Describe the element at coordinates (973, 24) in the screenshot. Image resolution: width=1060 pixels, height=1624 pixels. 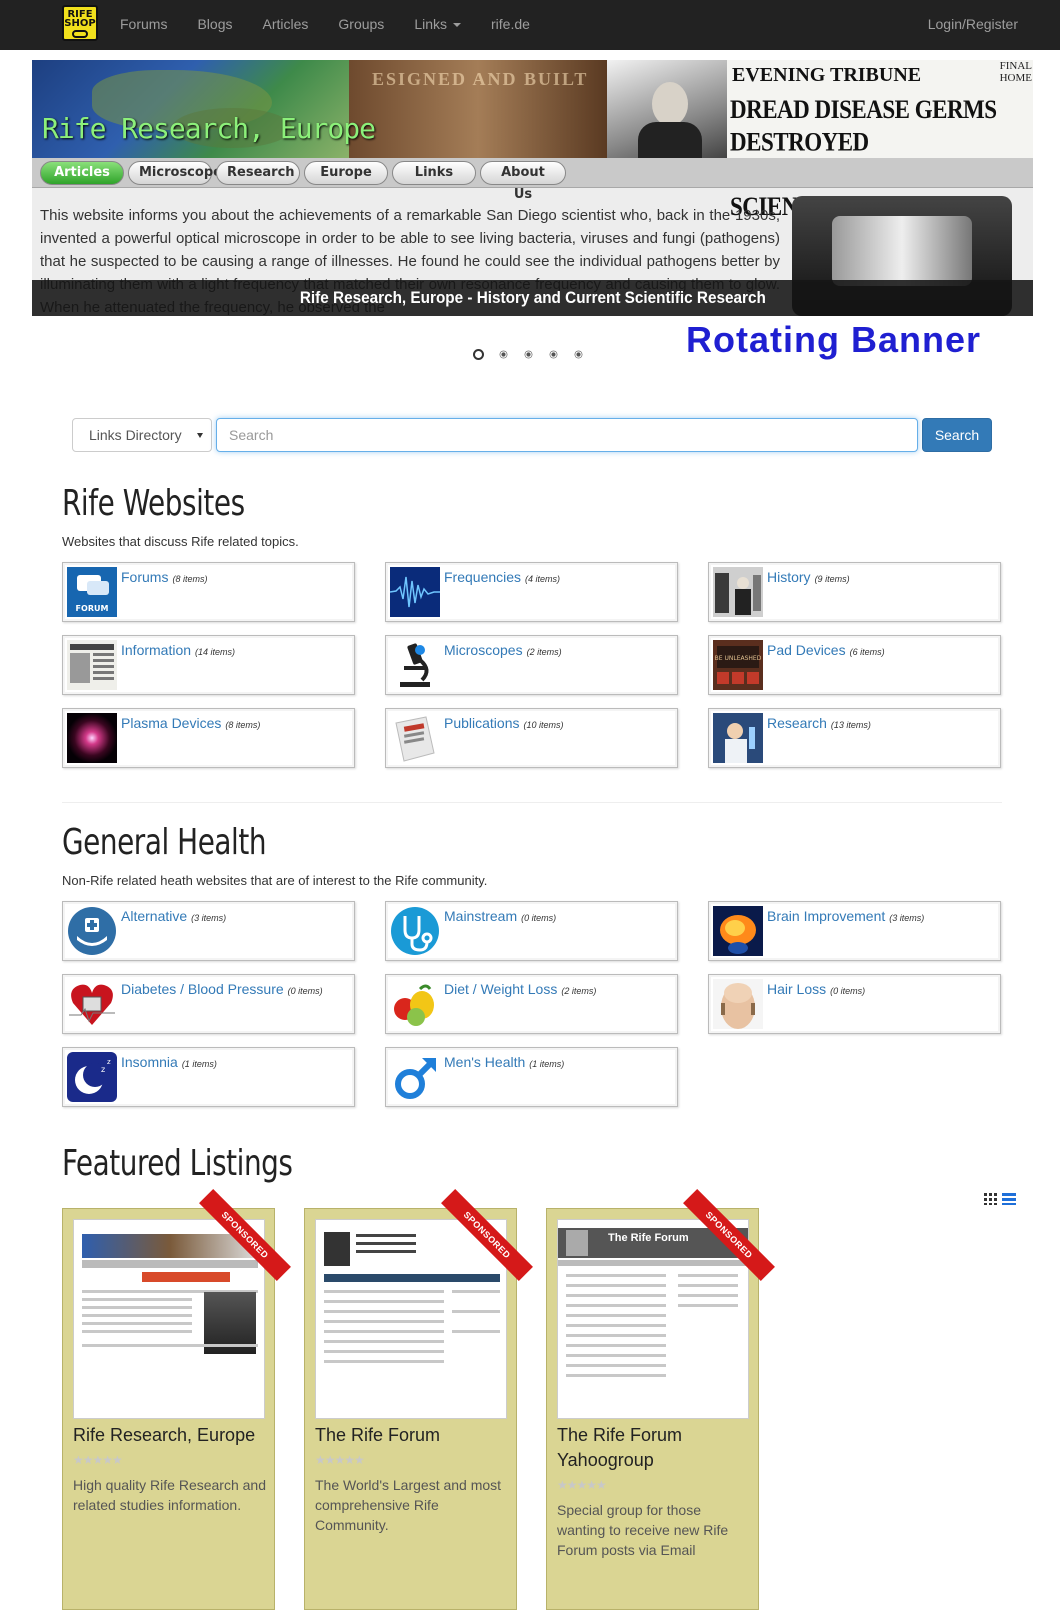
I see `login-register-link: Login/Register` at that location.